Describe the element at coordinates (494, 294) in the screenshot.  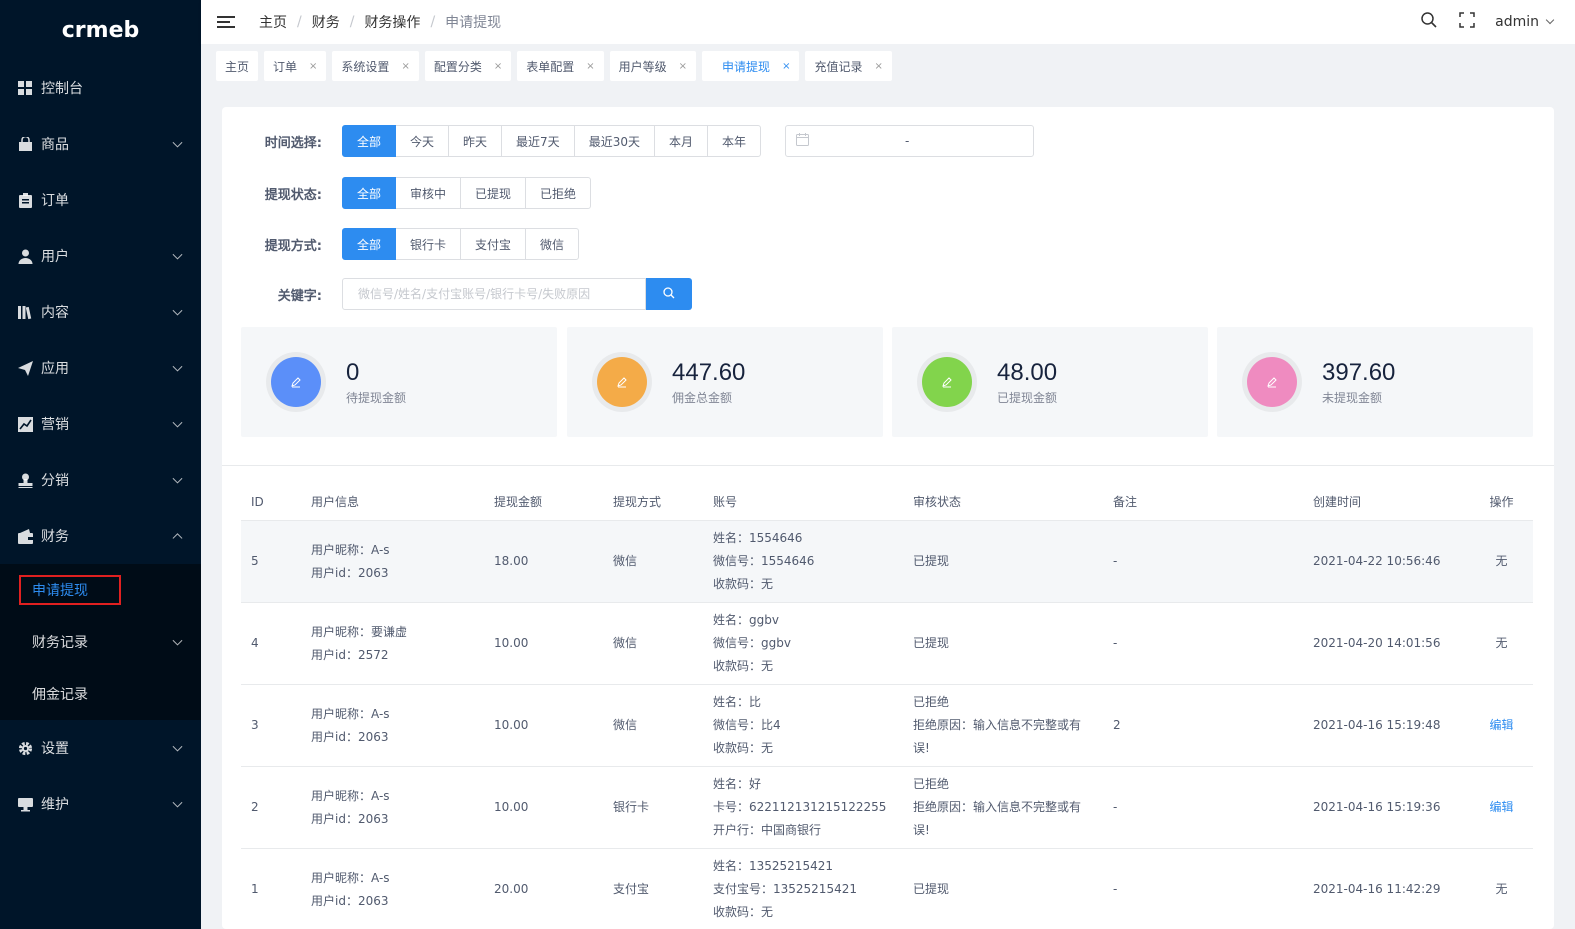
I see `keyword-search-input` at that location.